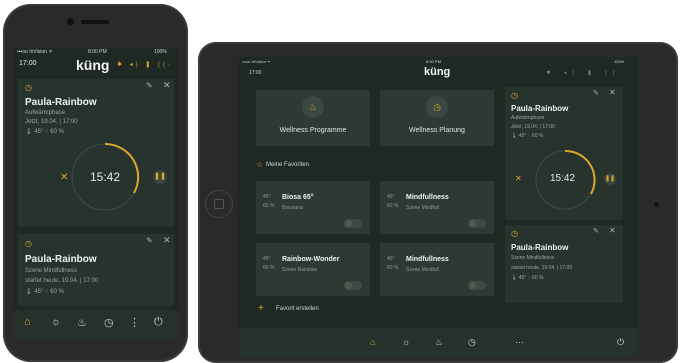  What do you see at coordinates (70, 21) in the screenshot?
I see `phone-camera` at bounding box center [70, 21].